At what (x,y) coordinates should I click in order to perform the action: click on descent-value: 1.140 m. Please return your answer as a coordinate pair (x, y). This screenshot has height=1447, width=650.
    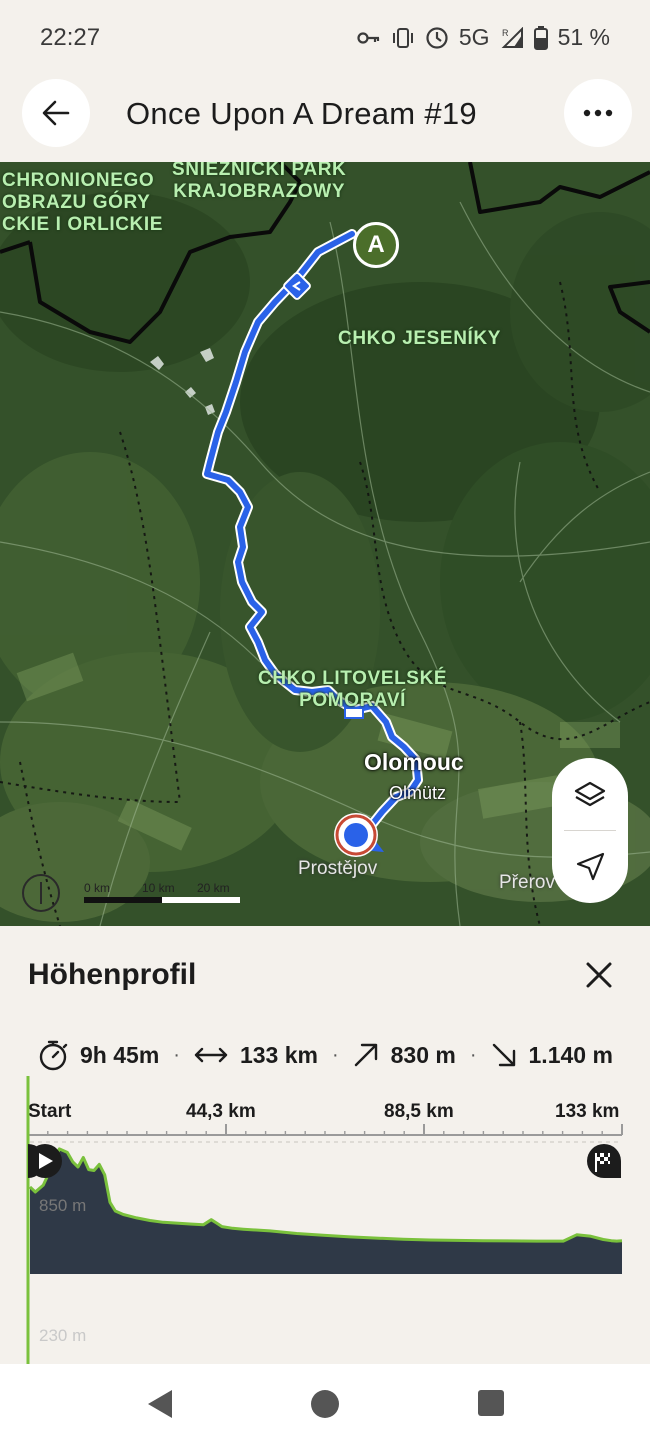
    Looking at the image, I should click on (570, 1054).